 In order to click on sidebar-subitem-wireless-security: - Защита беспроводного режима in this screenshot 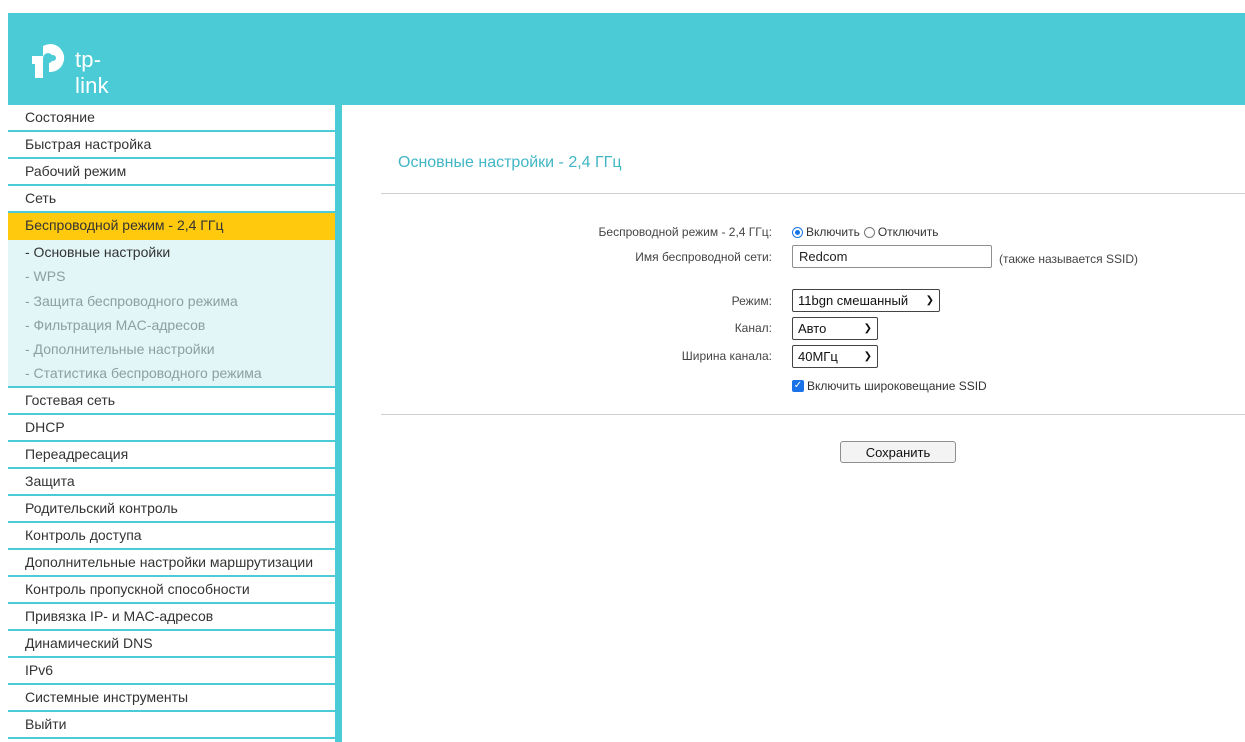, I will do `click(171, 301)`.